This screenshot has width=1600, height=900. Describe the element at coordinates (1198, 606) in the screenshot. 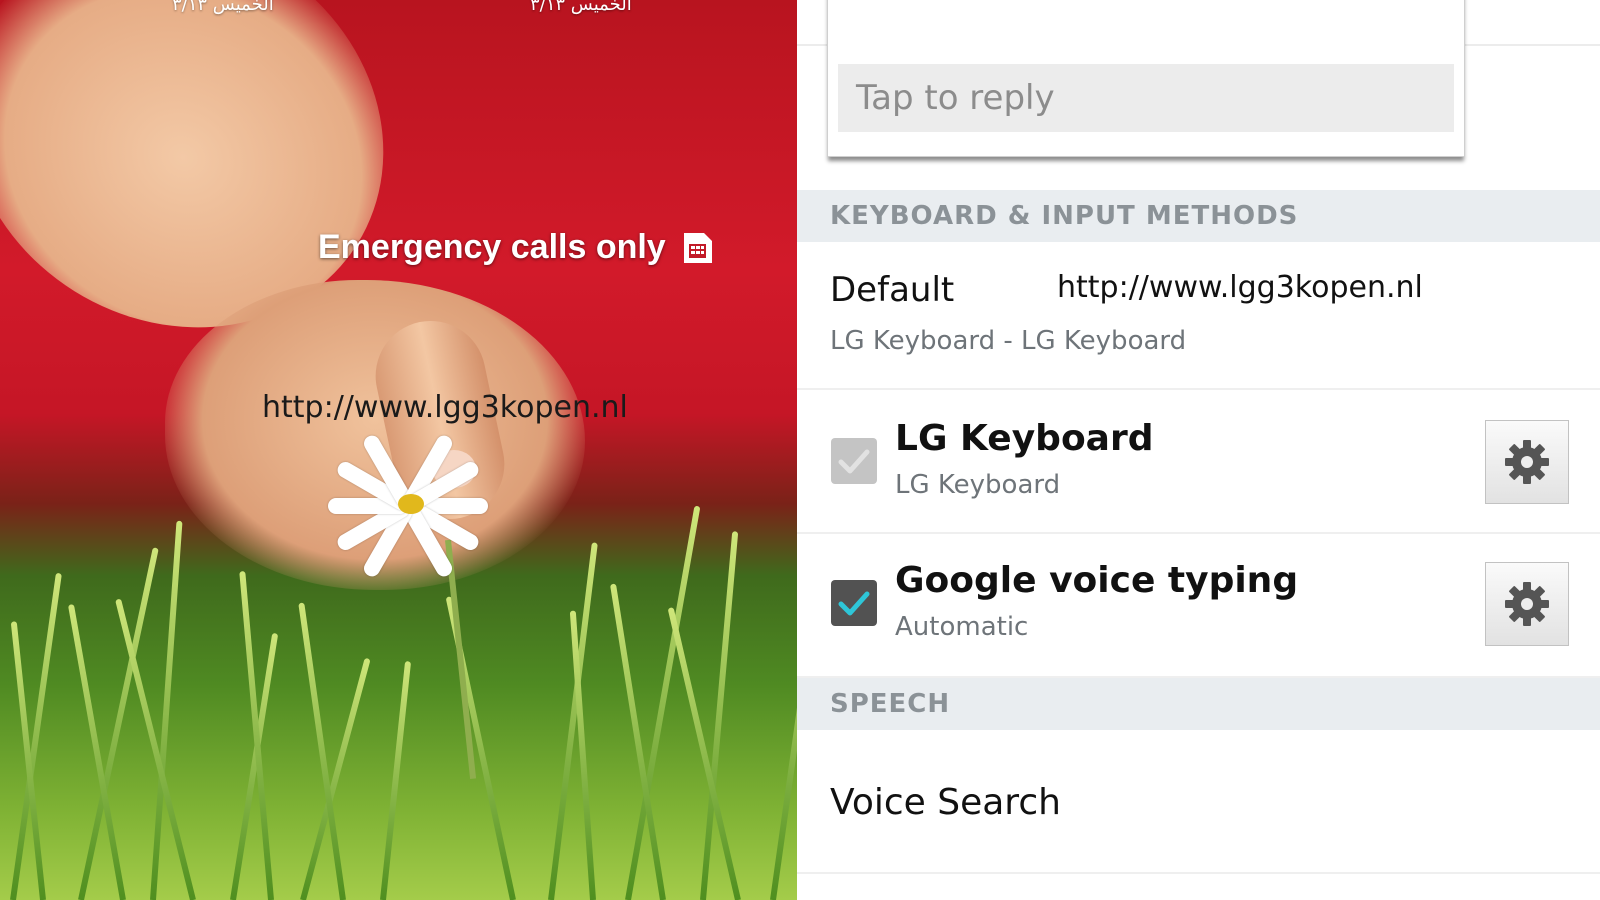

I see `input-method-row-google-voice-typing: Google voice typing Automatic` at that location.